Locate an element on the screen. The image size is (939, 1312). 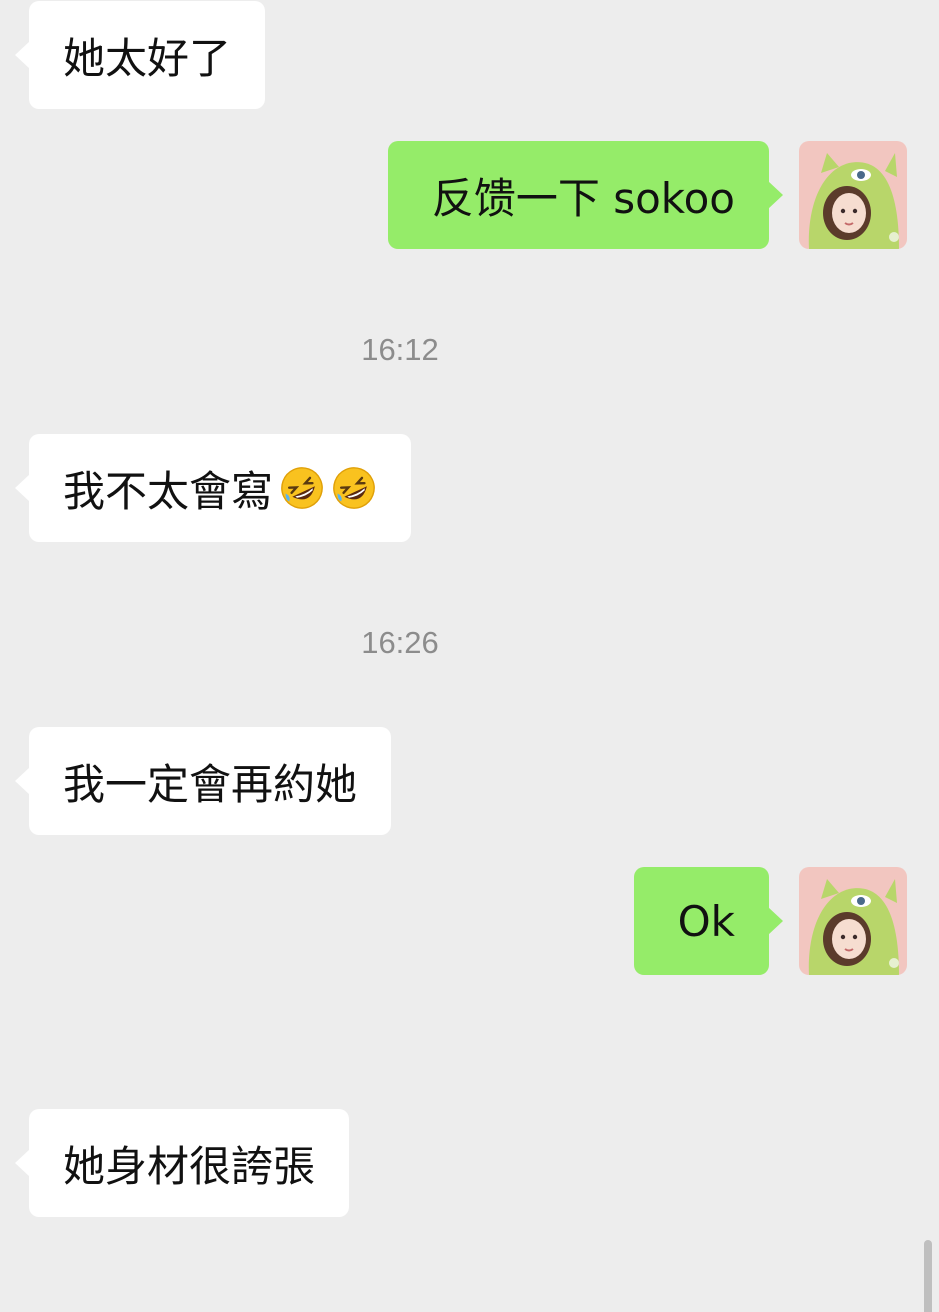
timestamp: 16:26 is located at coordinates (400, 642).